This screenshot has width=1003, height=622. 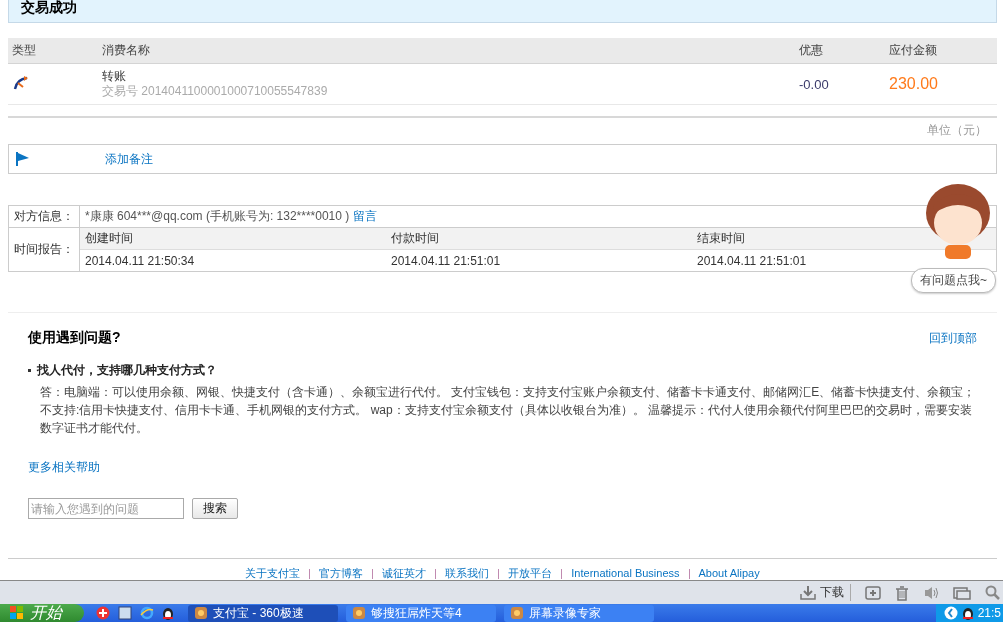 I want to click on taskbar-button: 支付宝 - 360极速, so click(x=263, y=613).